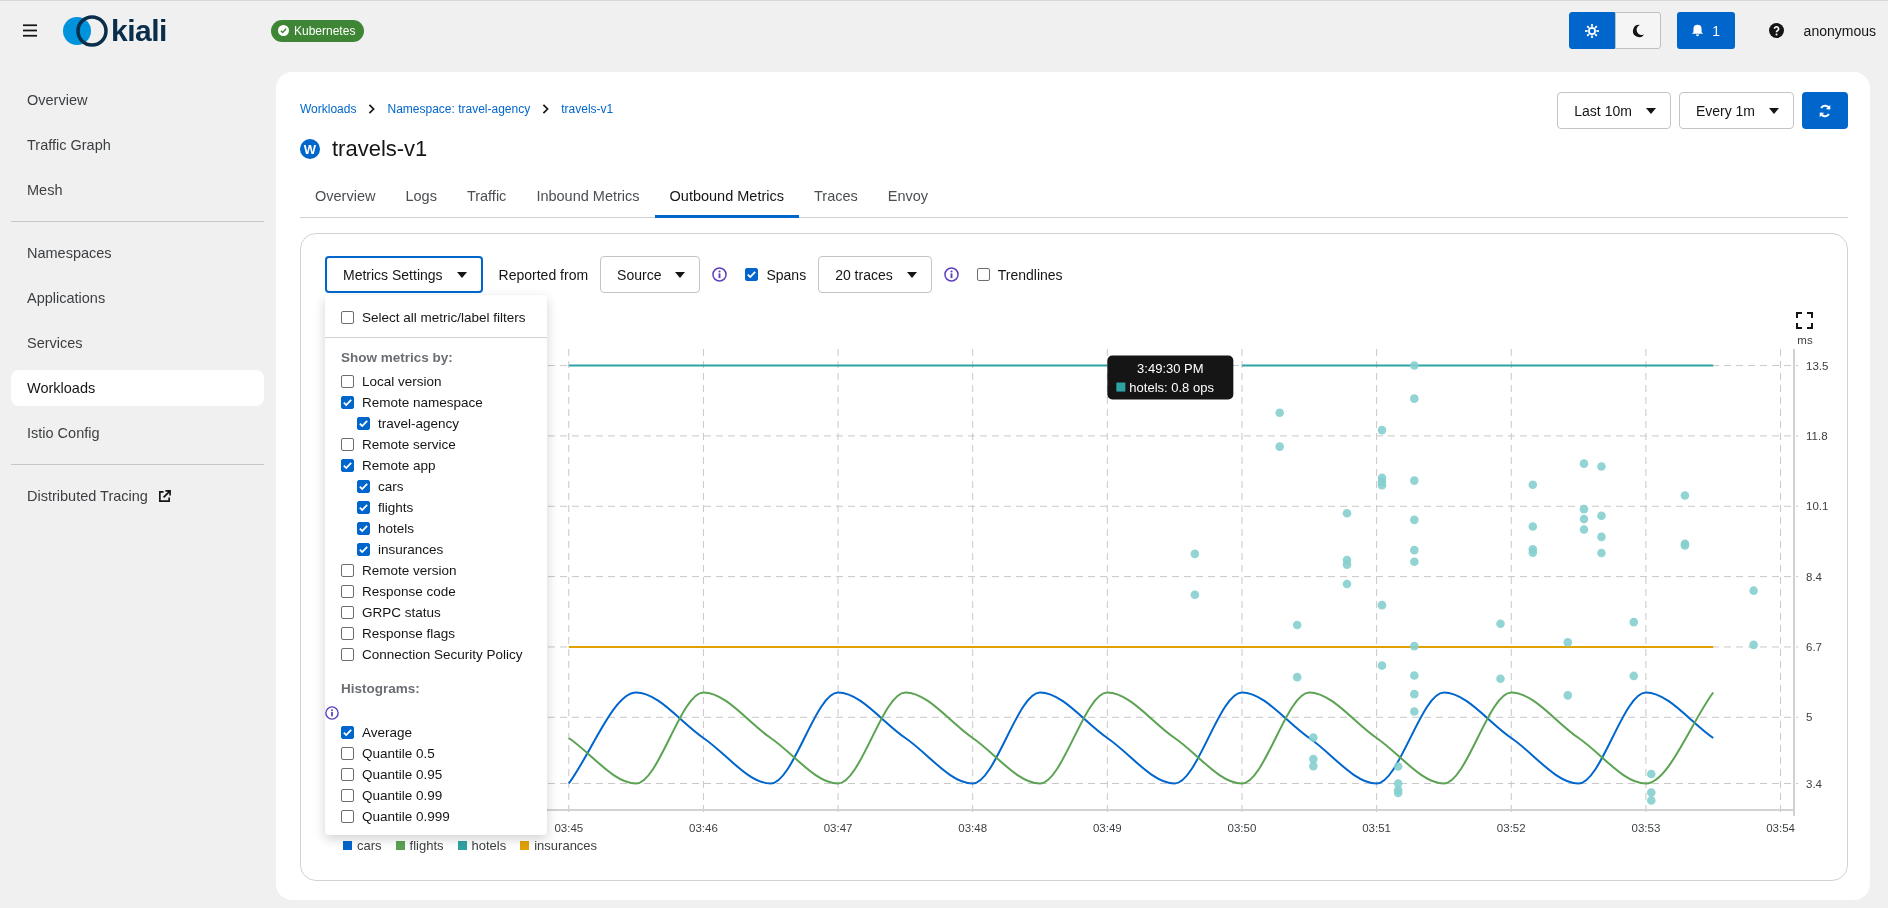  Describe the element at coordinates (1776, 30) in the screenshot. I see `help-icon` at that location.